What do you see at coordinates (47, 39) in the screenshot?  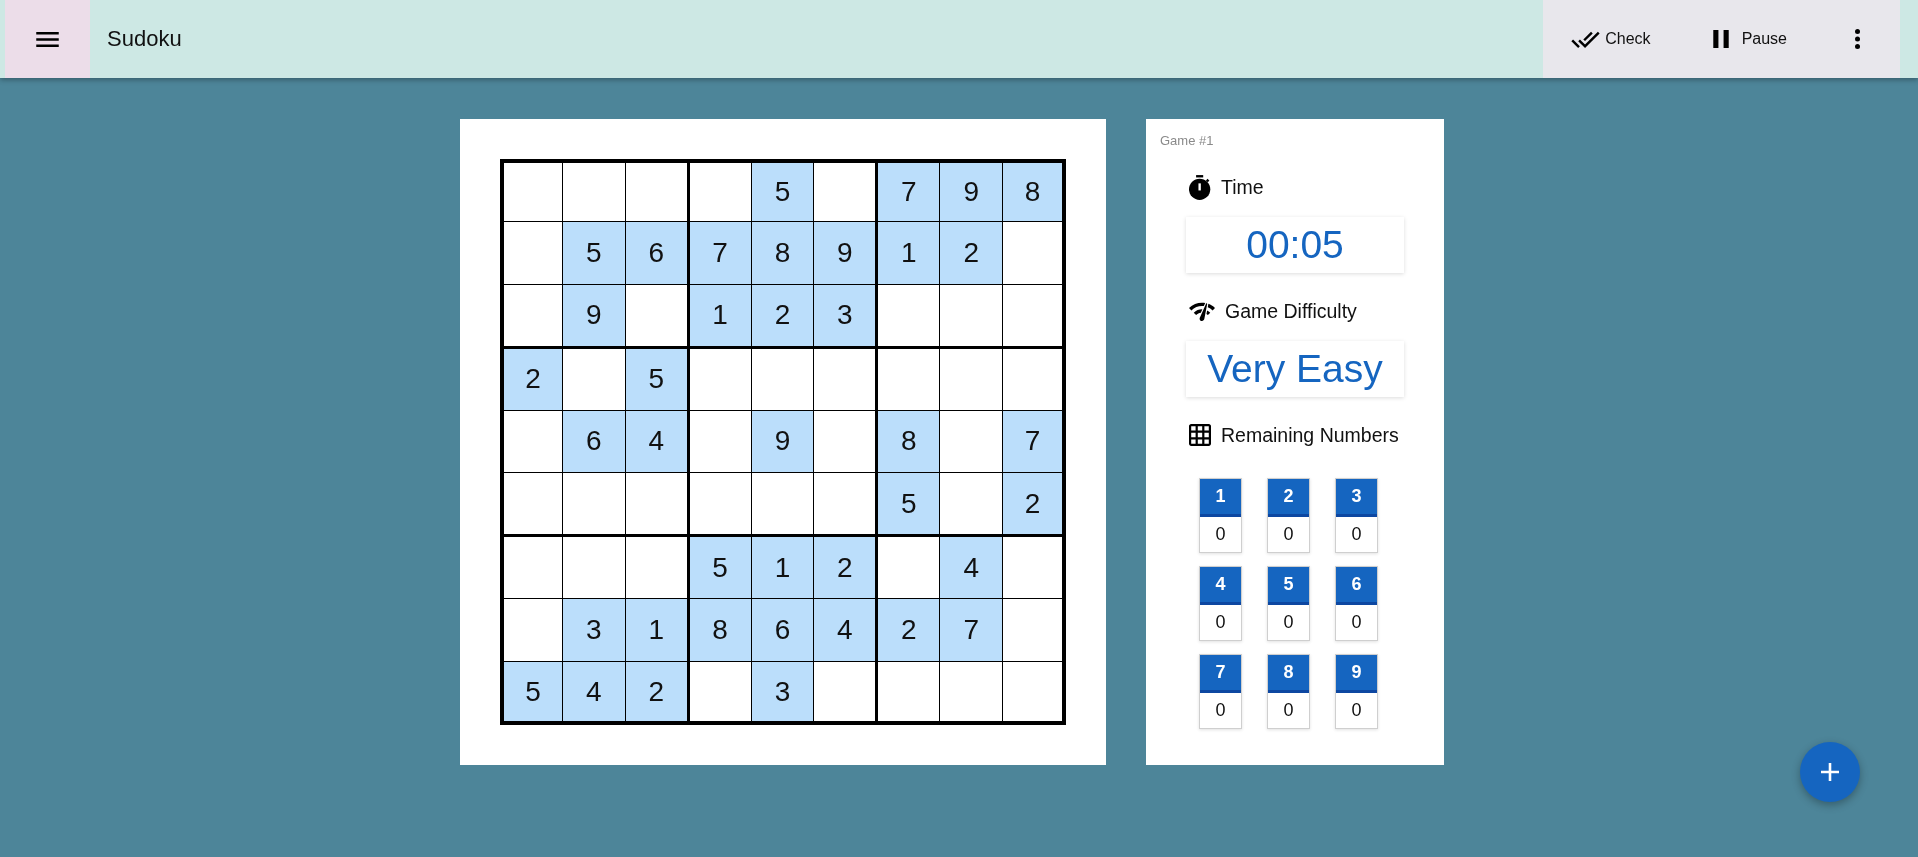 I see `menu-button` at bounding box center [47, 39].